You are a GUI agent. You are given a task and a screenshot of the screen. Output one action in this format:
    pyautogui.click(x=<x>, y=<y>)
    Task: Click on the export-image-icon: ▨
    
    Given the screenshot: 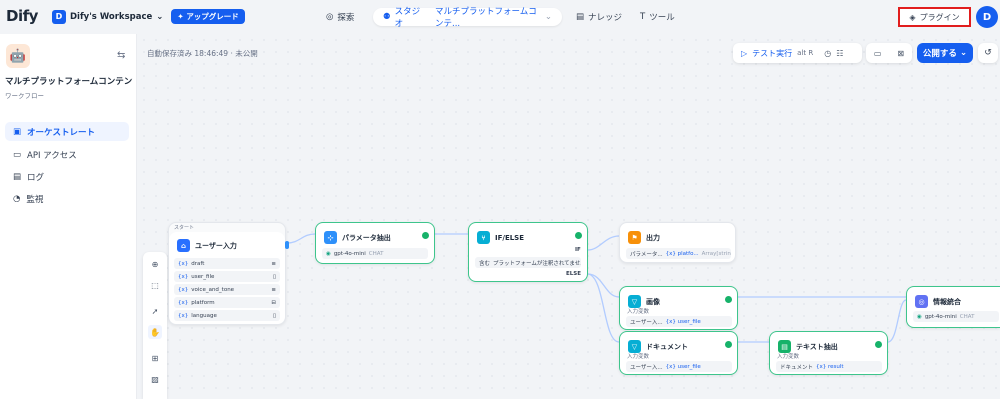 What is the action you would take?
    pyautogui.click(x=155, y=379)
    